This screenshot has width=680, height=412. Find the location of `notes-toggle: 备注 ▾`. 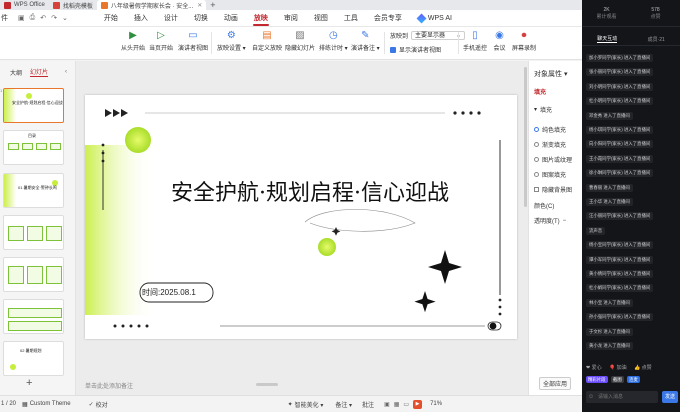

notes-toggle: 备注 ▾ is located at coordinates (343, 404).